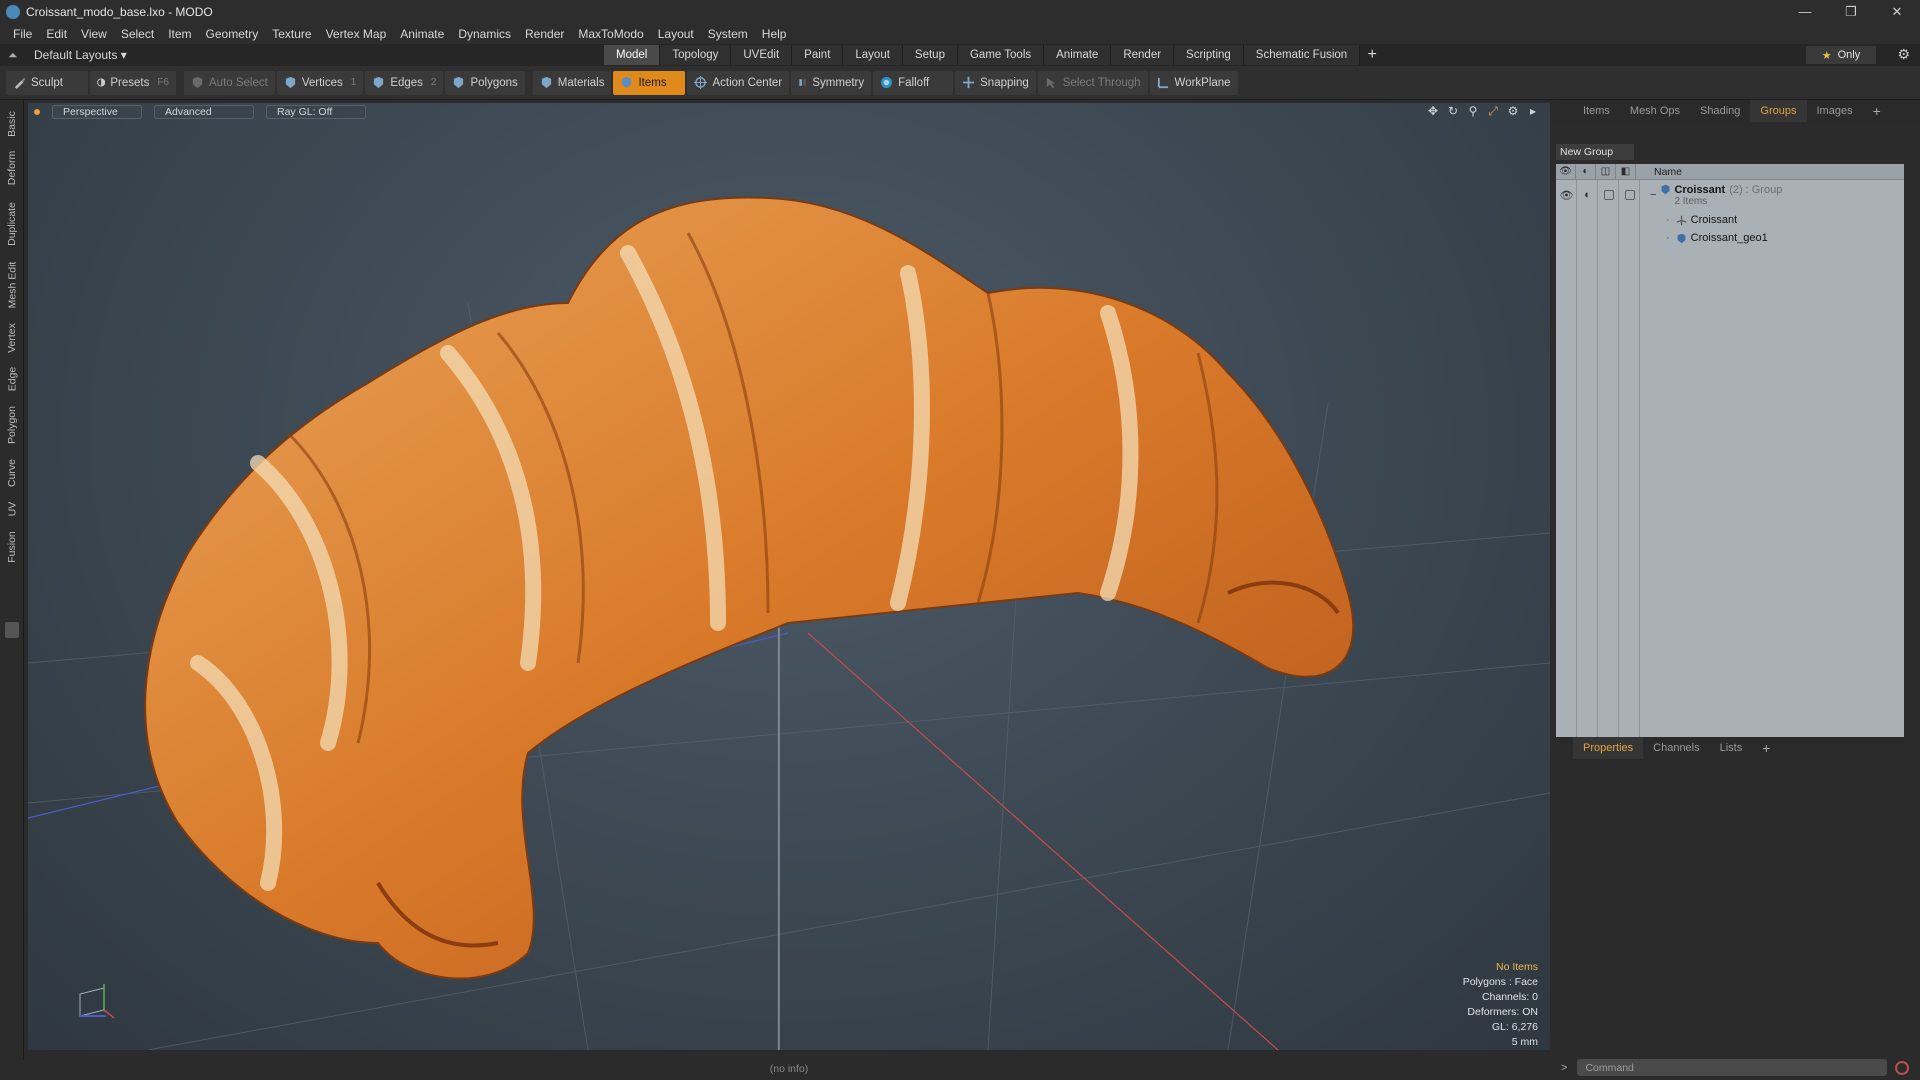  I want to click on menu-geometry: Geometry, so click(232, 34).